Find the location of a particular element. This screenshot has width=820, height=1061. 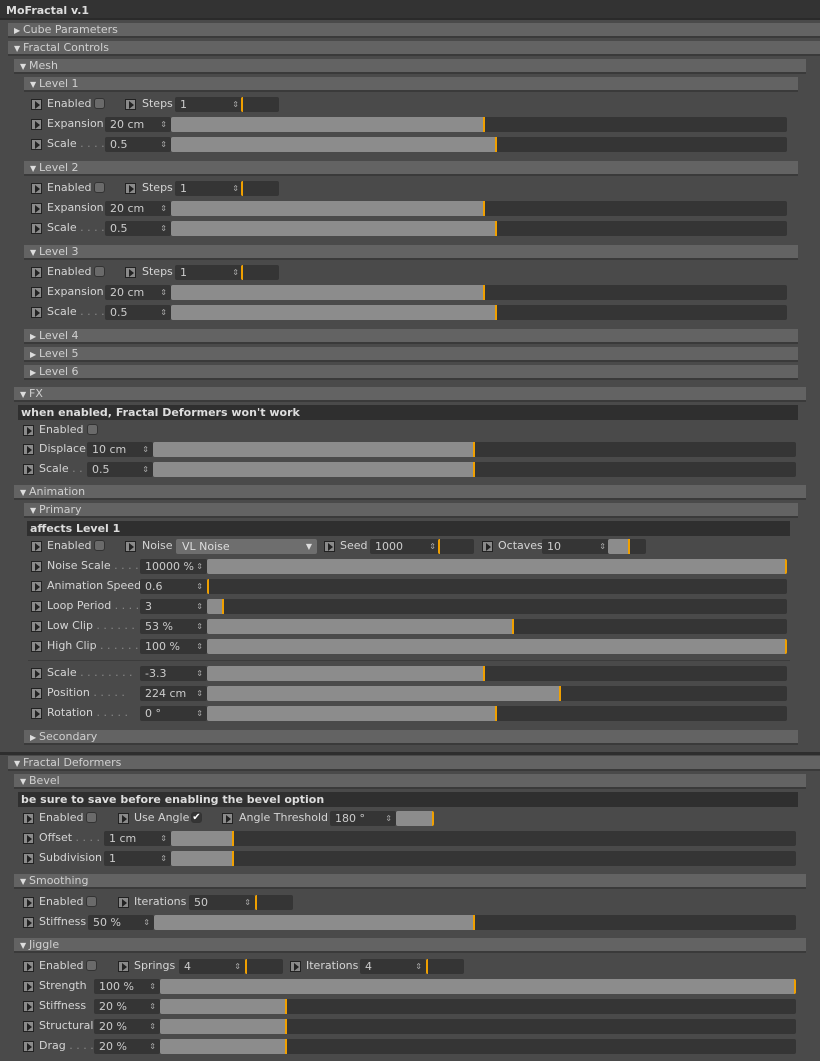

seed-slider is located at coordinates (456, 546).